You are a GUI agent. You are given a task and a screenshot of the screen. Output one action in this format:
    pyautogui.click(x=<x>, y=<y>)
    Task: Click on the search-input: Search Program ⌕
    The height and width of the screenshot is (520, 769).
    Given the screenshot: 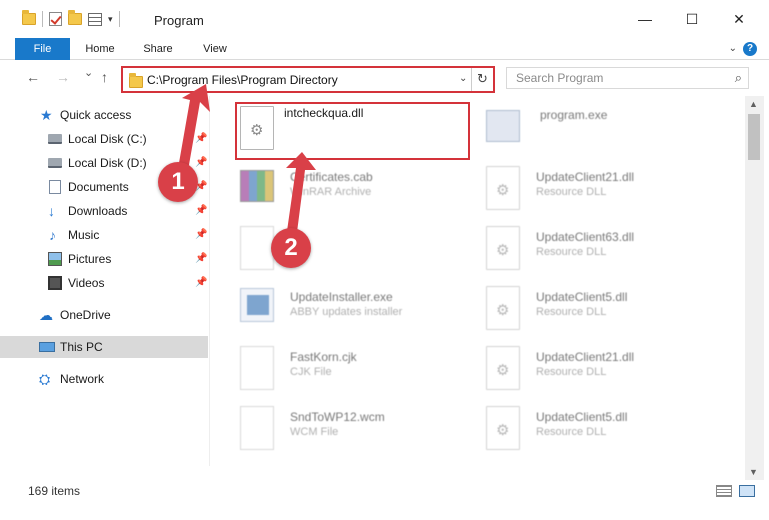 What is the action you would take?
    pyautogui.click(x=627, y=78)
    